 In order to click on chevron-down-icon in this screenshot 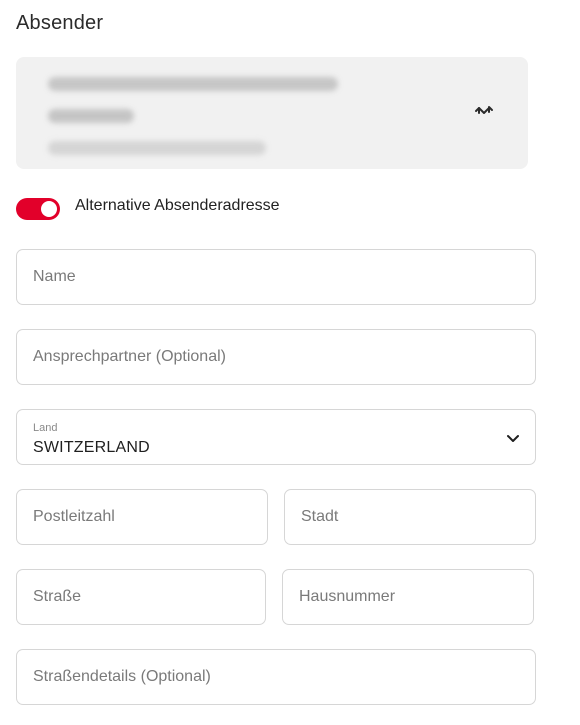, I will do `click(513, 438)`.